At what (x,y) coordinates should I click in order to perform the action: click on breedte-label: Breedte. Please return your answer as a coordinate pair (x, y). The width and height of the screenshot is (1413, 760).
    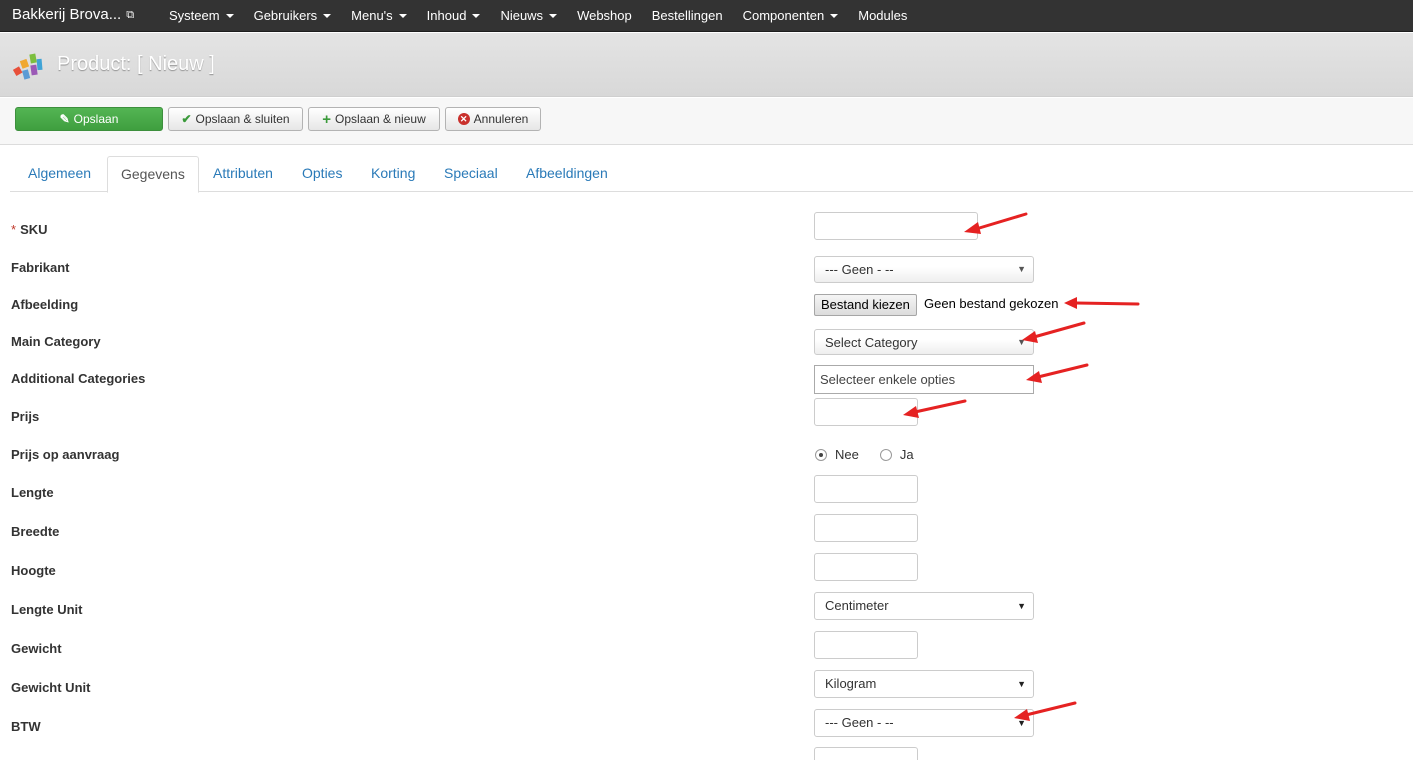
    Looking at the image, I should click on (35, 531).